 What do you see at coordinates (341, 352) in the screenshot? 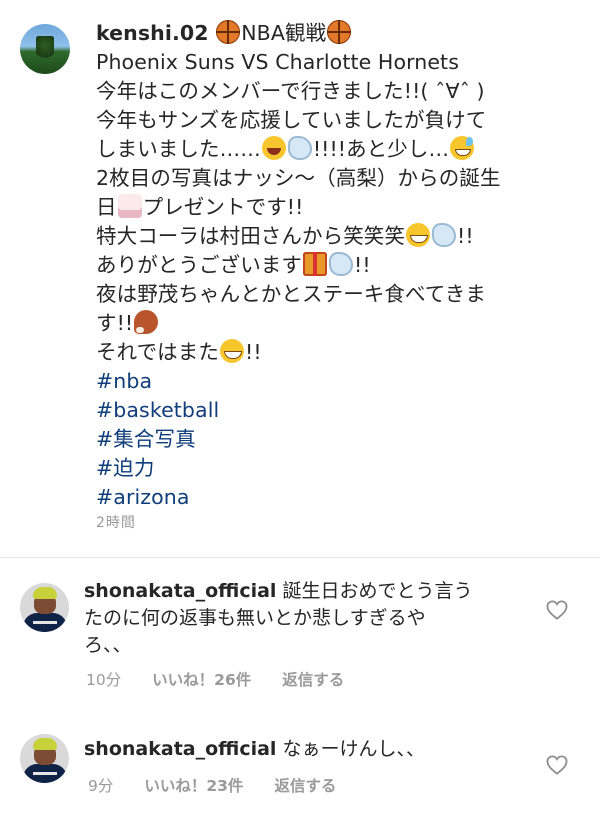
I see `caption-line-12: それではまた!!` at bounding box center [341, 352].